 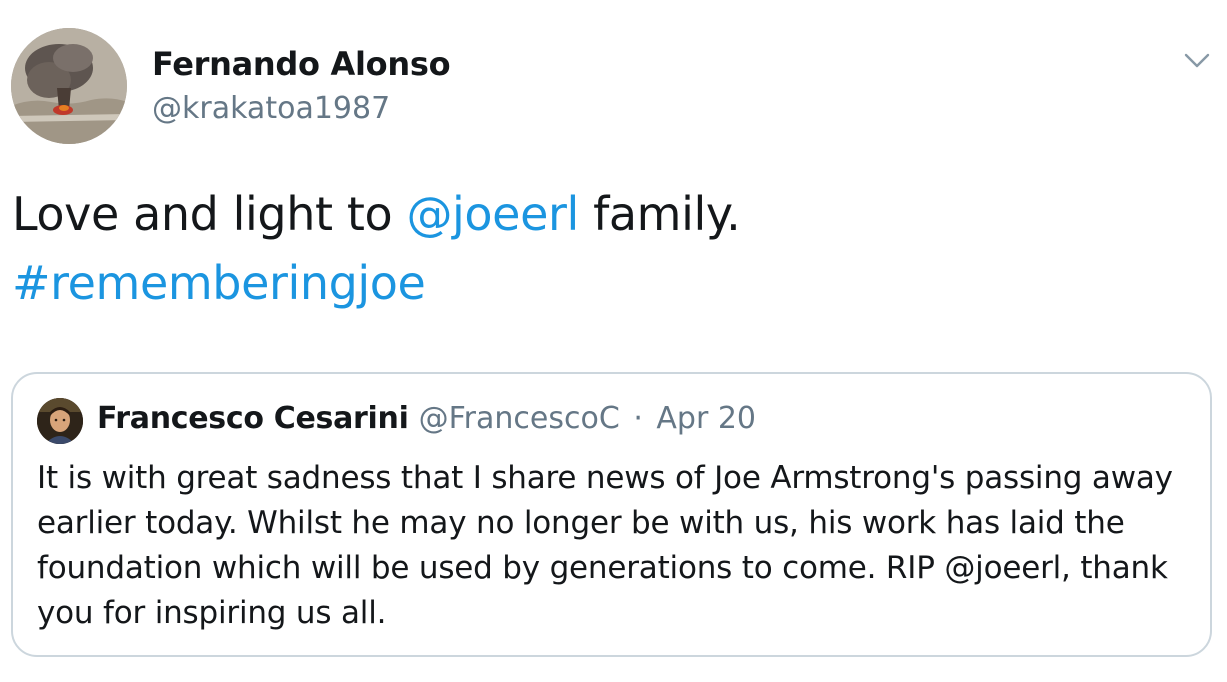 What do you see at coordinates (253, 418) in the screenshot?
I see `quoted-author-name: Francesco Cesarini` at bounding box center [253, 418].